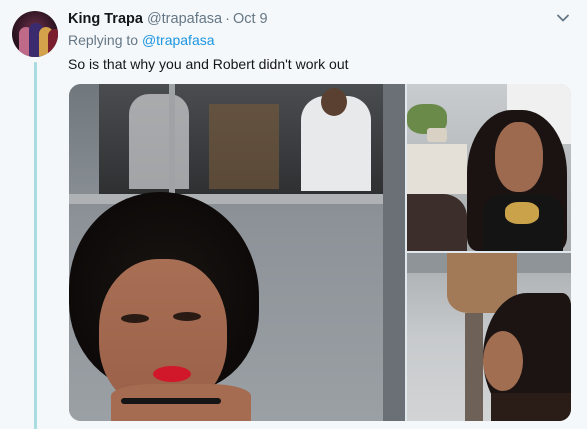  What do you see at coordinates (250, 19) in the screenshot?
I see `tweet-timestamp: Oct 9` at bounding box center [250, 19].